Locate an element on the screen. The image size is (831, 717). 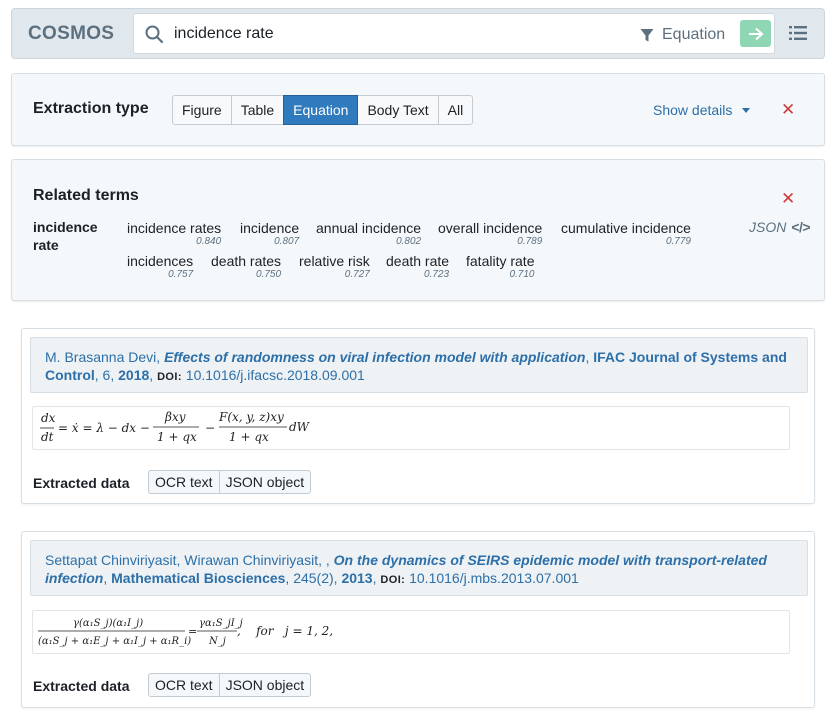
extraction-option-body-text: Body Text is located at coordinates (398, 110).